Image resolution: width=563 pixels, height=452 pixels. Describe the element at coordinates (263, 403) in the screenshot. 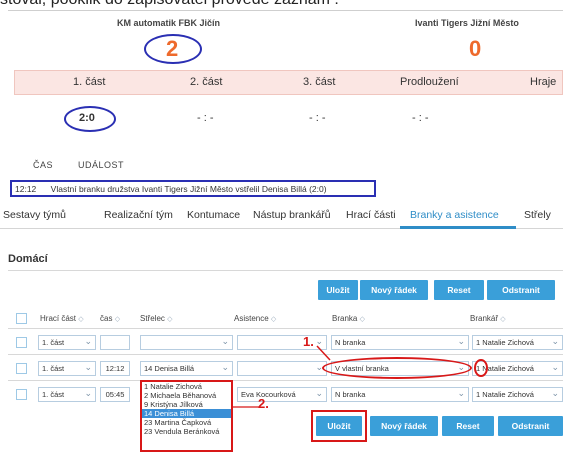

I see `step-2-label: 2.` at that location.